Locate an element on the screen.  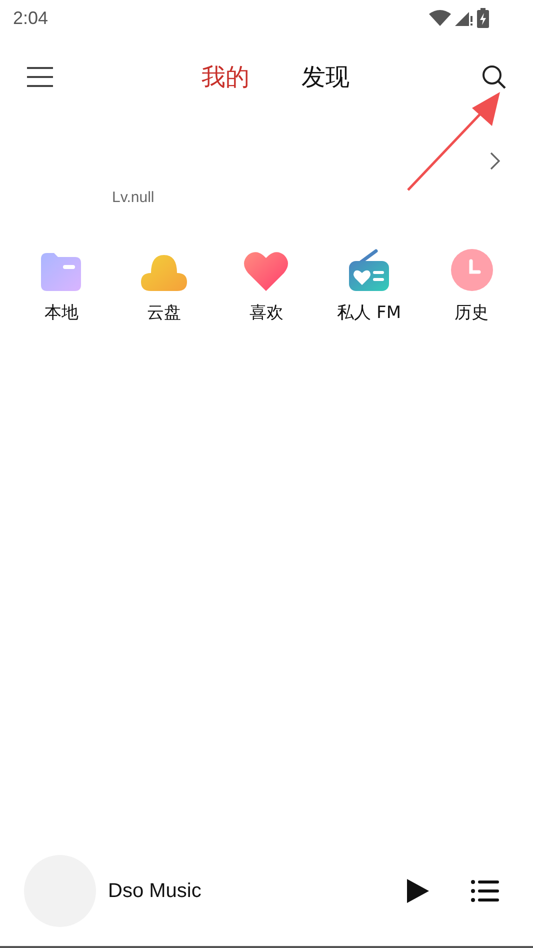
search-button is located at coordinates (494, 77).